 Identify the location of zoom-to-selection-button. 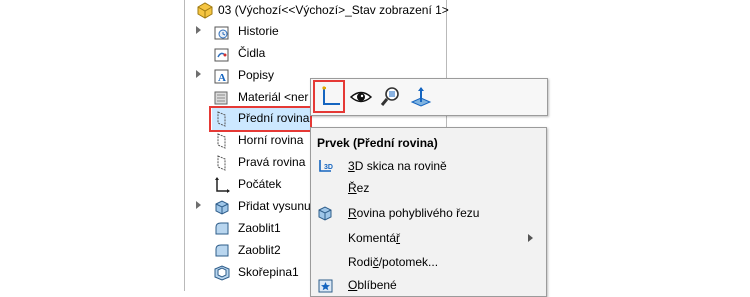
(391, 97).